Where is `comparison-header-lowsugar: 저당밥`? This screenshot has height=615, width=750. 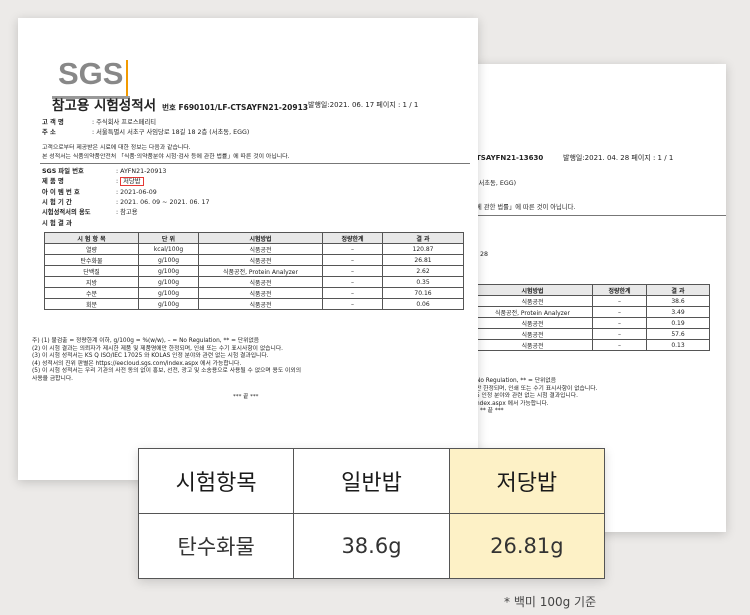
comparison-header-lowsugar: 저당밥 is located at coordinates (527, 481).